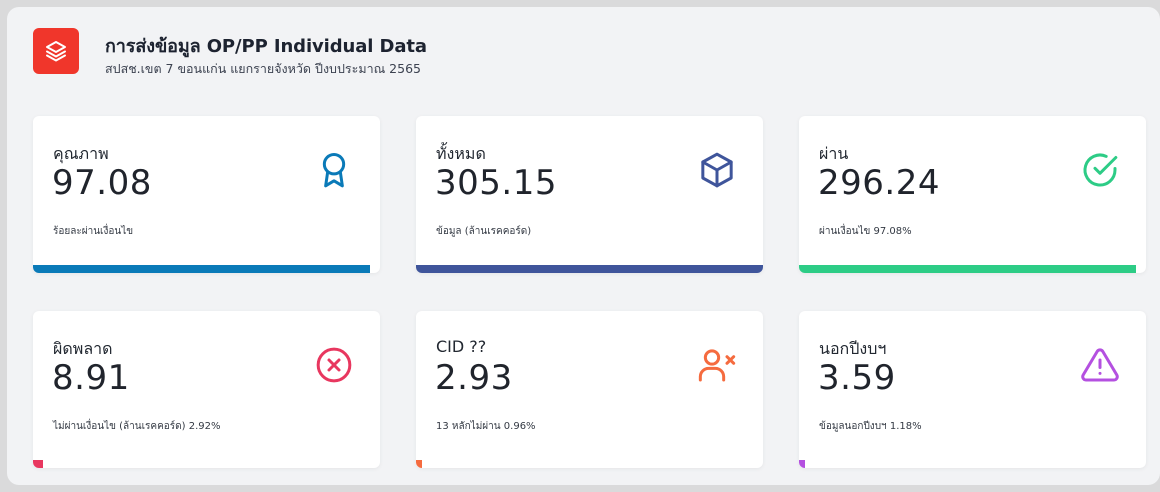 The height and width of the screenshot is (492, 1160). I want to click on alert-triangle-icon, so click(1100, 365).